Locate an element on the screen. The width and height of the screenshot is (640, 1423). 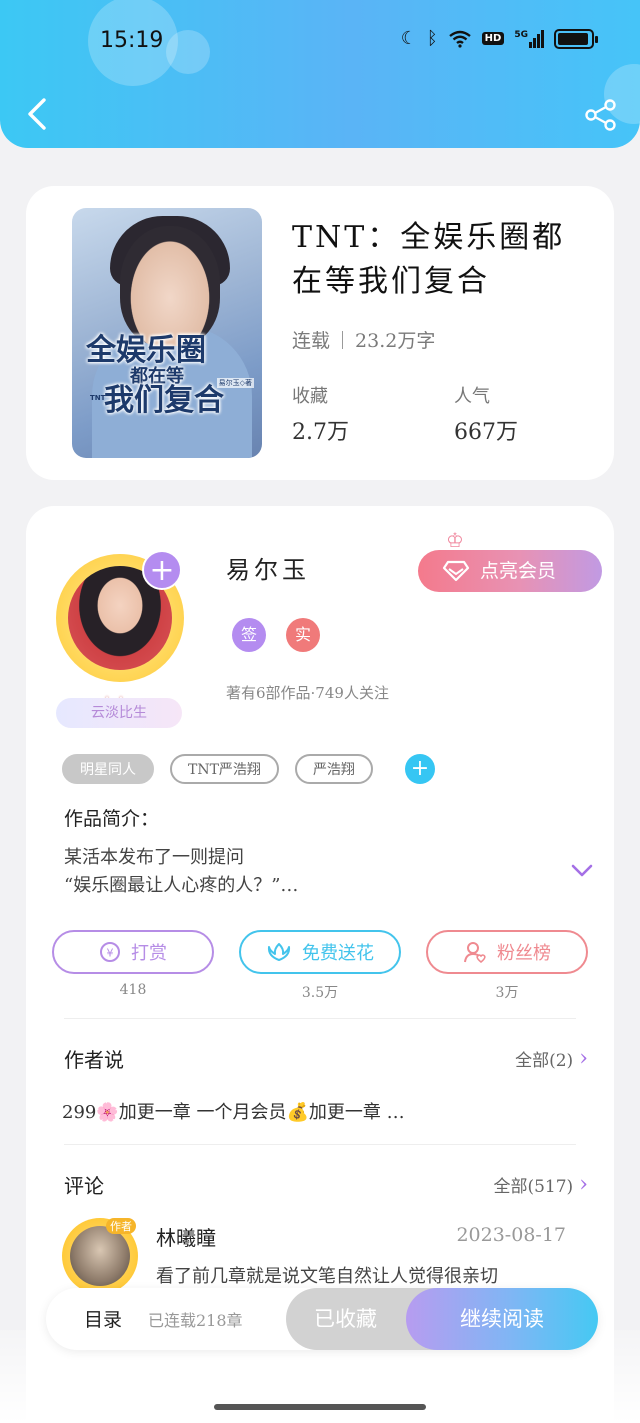
chevron-down-icon is located at coordinates (582, 871).